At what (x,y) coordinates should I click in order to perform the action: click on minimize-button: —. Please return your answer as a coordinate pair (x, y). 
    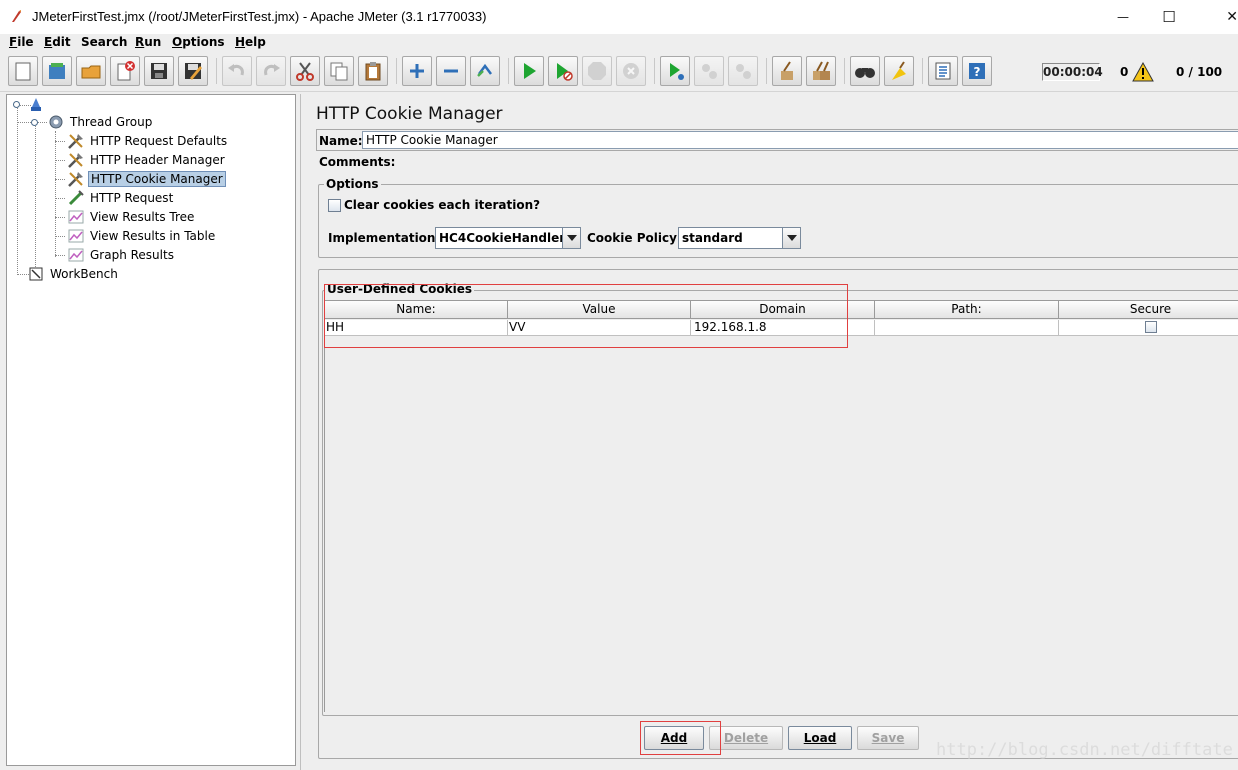
    Looking at the image, I should click on (1123, 17).